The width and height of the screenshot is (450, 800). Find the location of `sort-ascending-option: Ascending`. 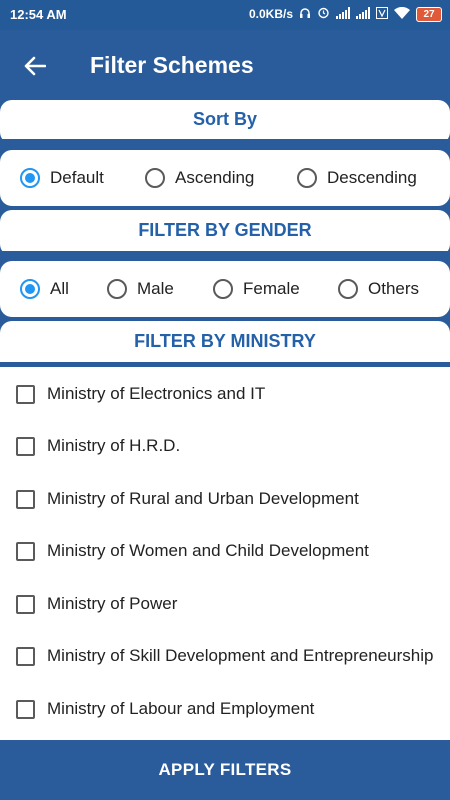

sort-ascending-option: Ascending is located at coordinates (199, 178).